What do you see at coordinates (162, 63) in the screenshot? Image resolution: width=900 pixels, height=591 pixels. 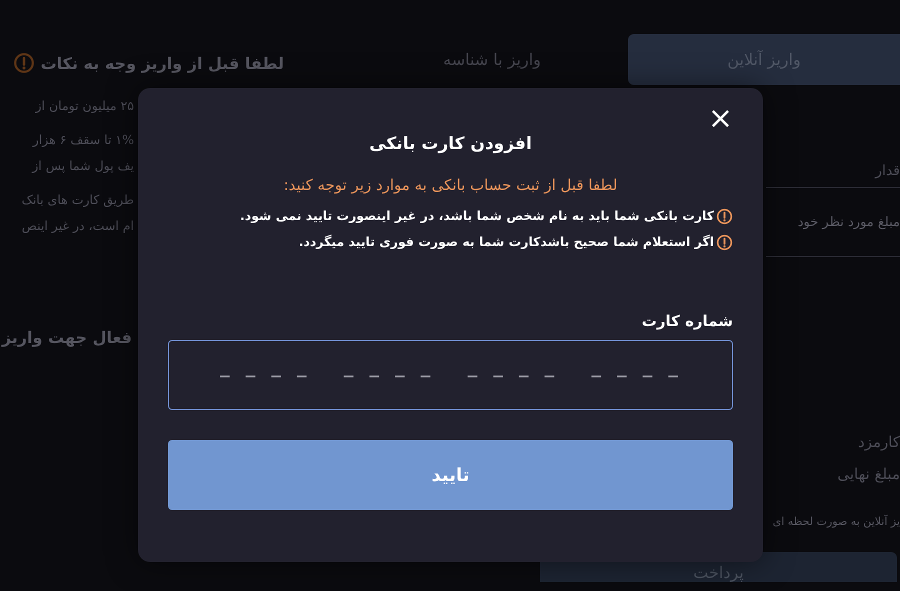 I see `notice-title: لطفا قبل از واریز وجه به نکات` at bounding box center [162, 63].